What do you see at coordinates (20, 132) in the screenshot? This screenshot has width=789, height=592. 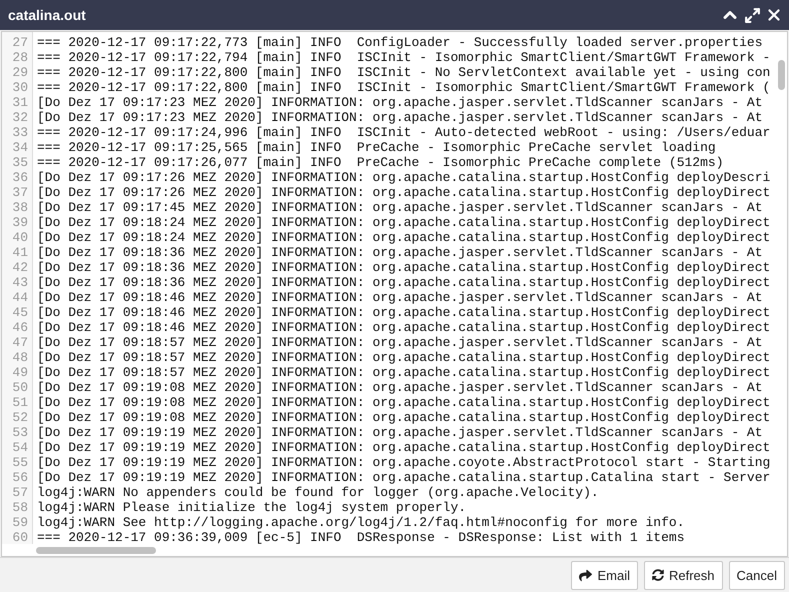 I see `line-number: 33` at bounding box center [20, 132].